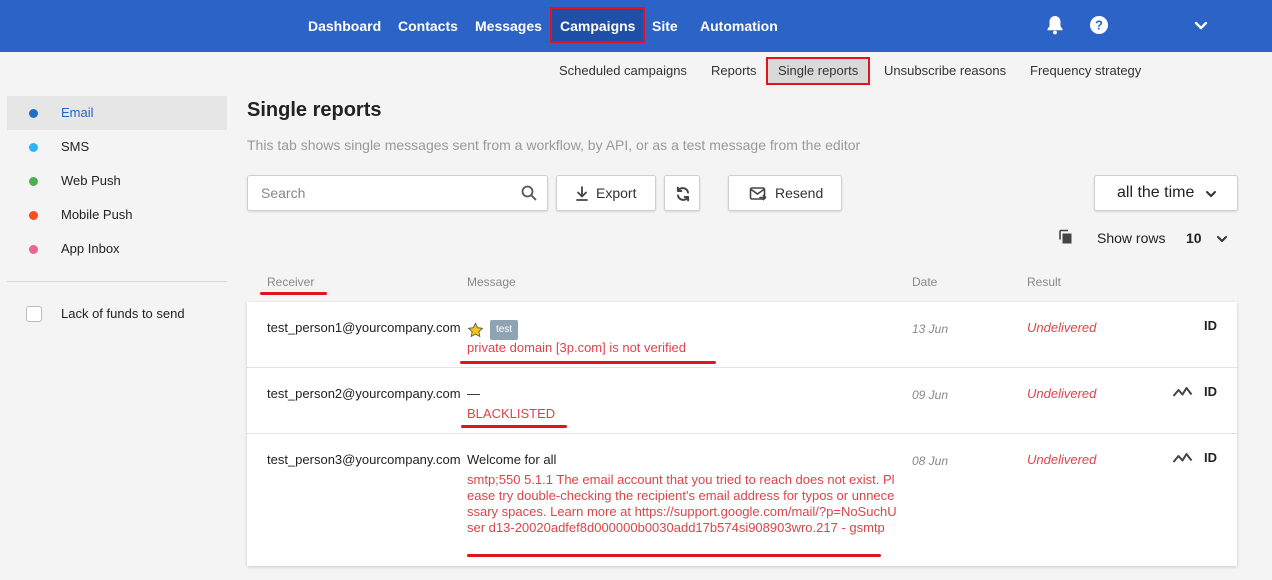 This screenshot has width=1272, height=580. What do you see at coordinates (734, 71) in the screenshot?
I see `subnav-reports: Reports` at bounding box center [734, 71].